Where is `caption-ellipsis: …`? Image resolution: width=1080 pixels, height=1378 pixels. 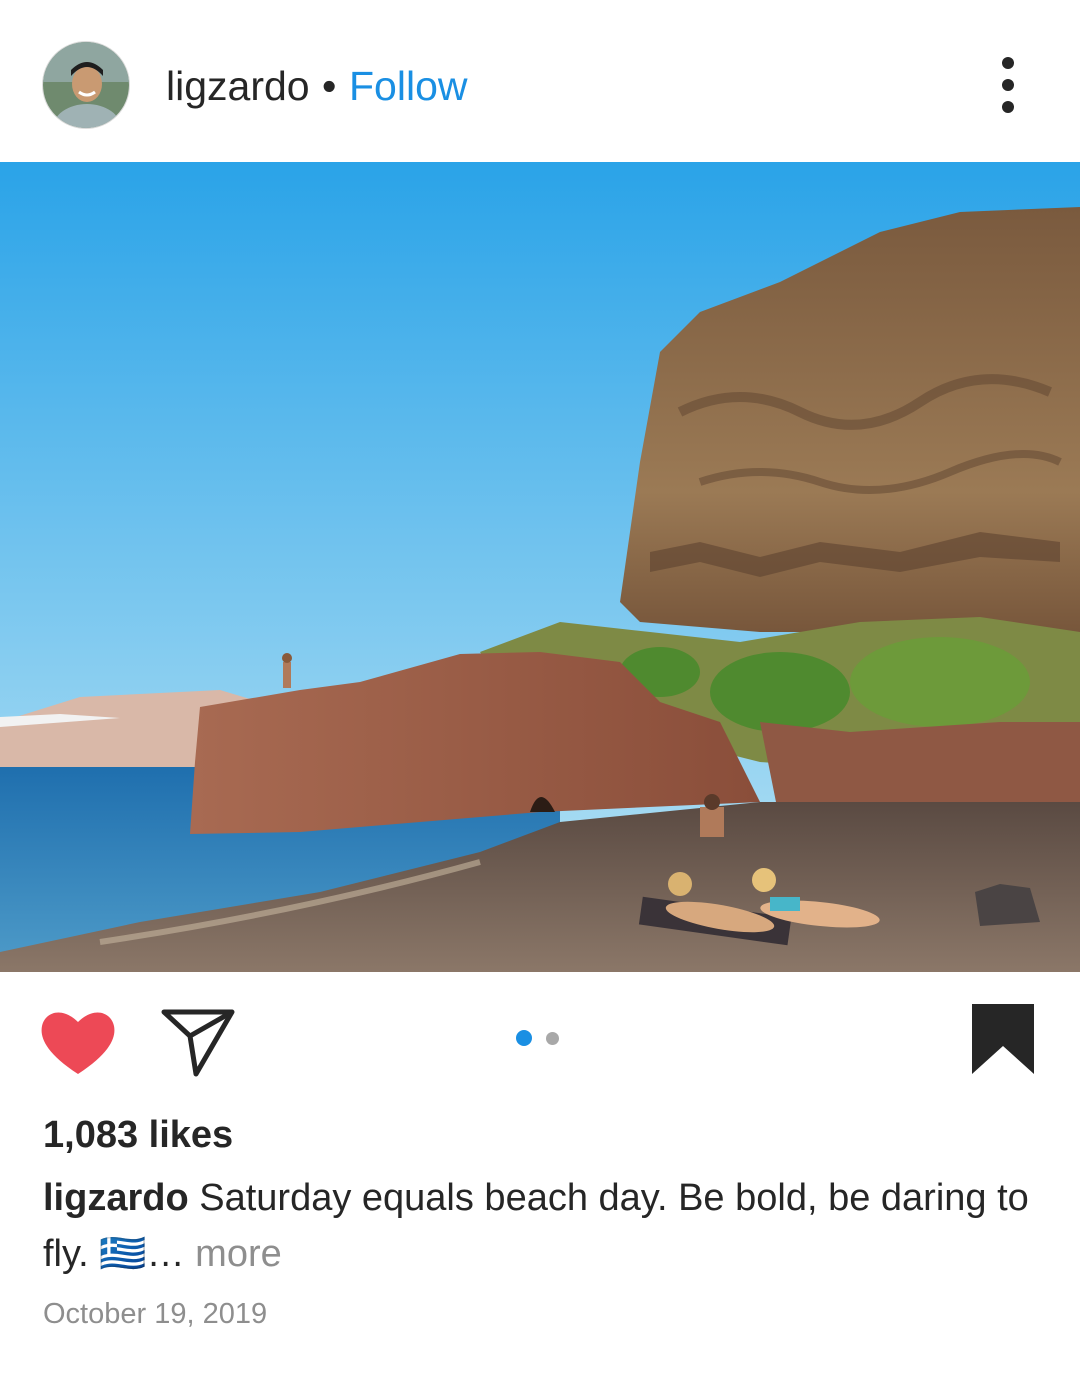 caption-ellipsis: … is located at coordinates (165, 1254).